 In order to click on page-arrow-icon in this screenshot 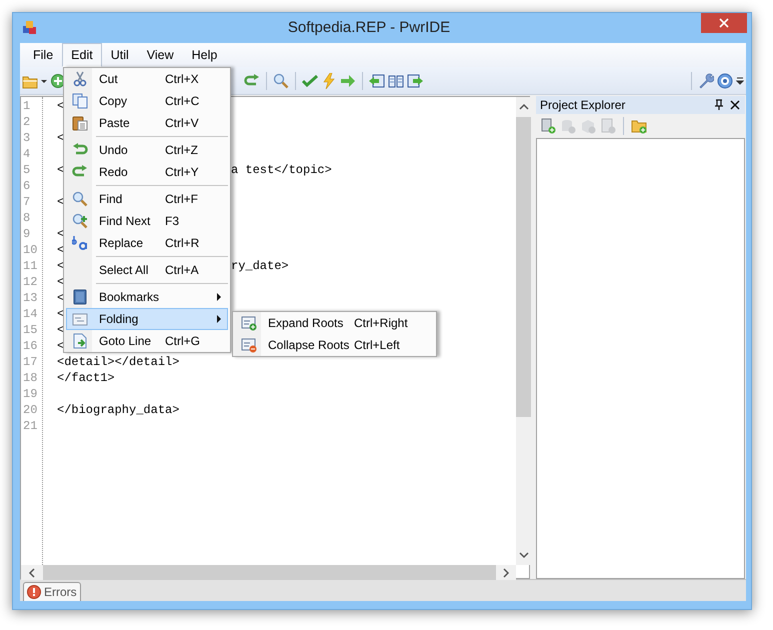, I will do `click(80, 341)`.